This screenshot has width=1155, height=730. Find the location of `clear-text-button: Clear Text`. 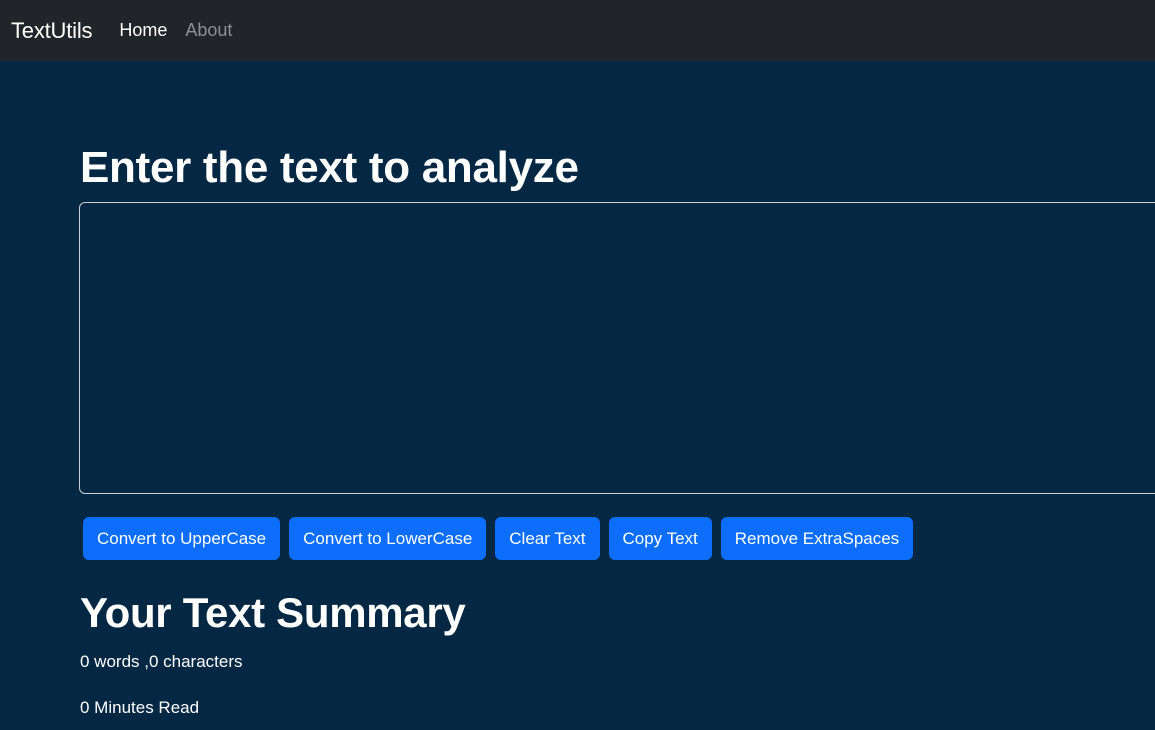

clear-text-button: Clear Text is located at coordinates (547, 538).